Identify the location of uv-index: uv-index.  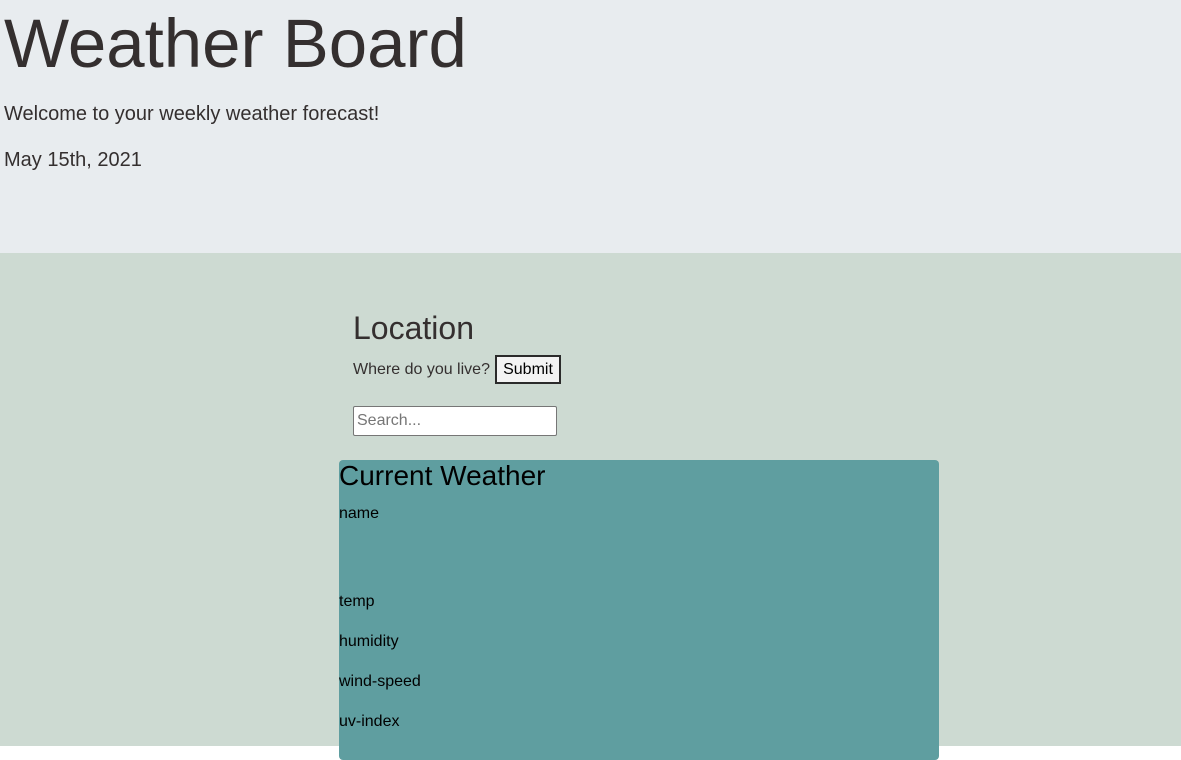
(369, 721).